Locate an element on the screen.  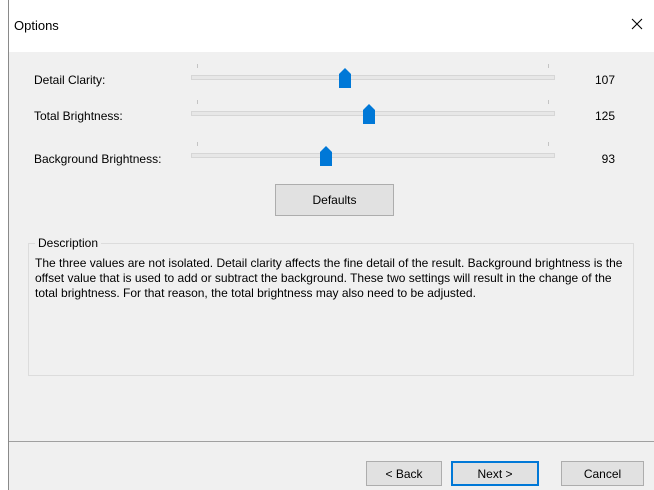
total-brightness-label: Total Brightness: is located at coordinates (78, 116).